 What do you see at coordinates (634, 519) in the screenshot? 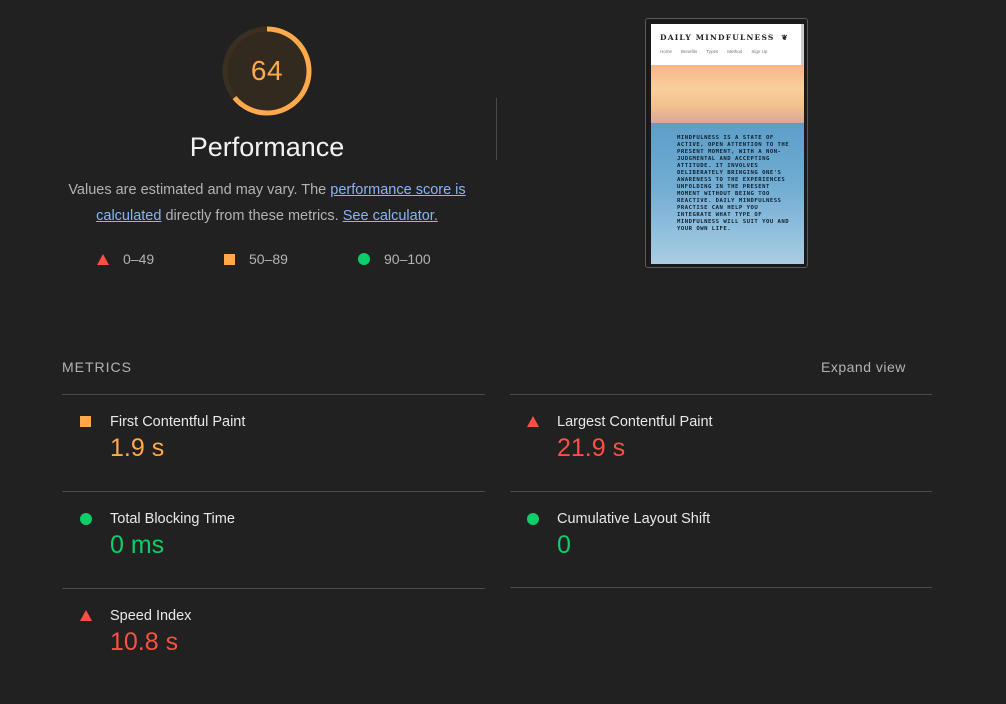
I see `metric-title: Cumulative Layout Shift` at bounding box center [634, 519].